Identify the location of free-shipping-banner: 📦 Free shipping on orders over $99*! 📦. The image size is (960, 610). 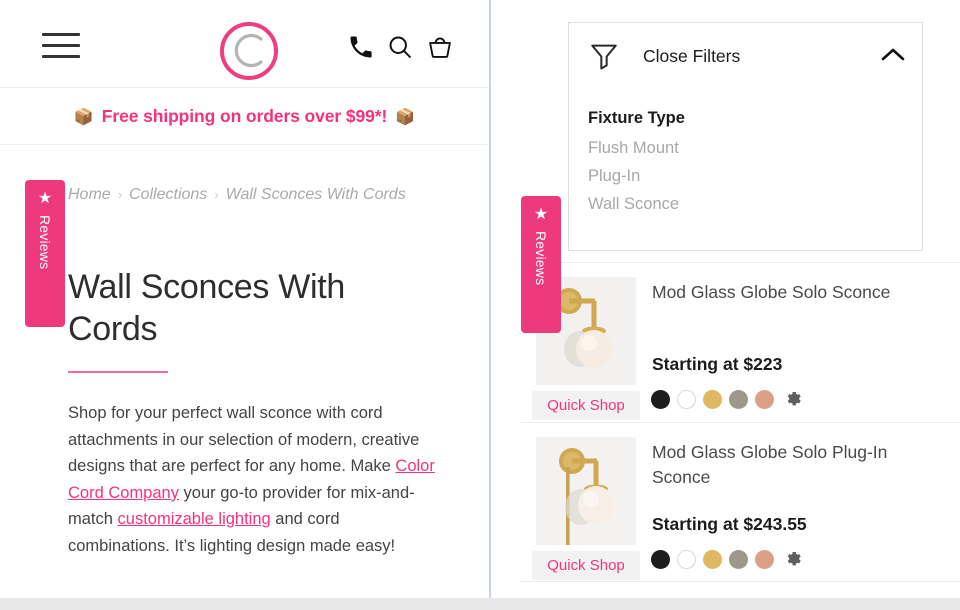
(244, 117).